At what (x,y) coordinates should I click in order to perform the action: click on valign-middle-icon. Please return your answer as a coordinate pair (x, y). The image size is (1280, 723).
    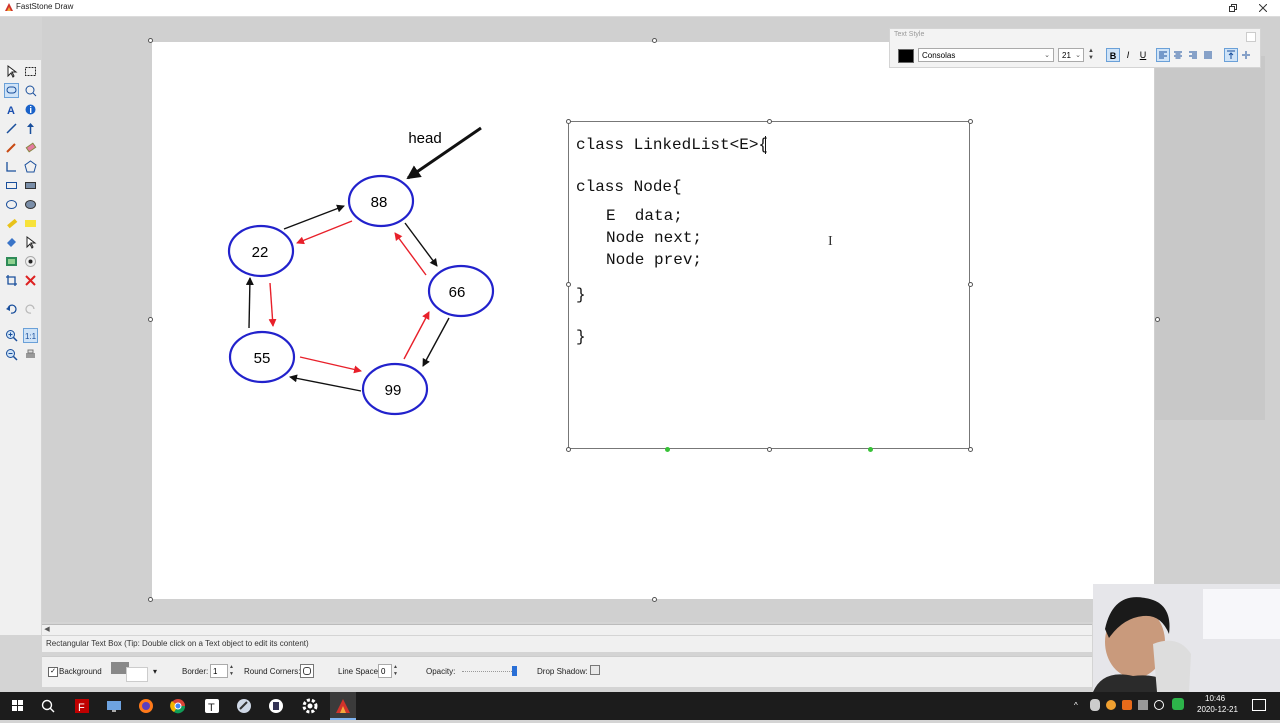
    Looking at the image, I should click on (1246, 55).